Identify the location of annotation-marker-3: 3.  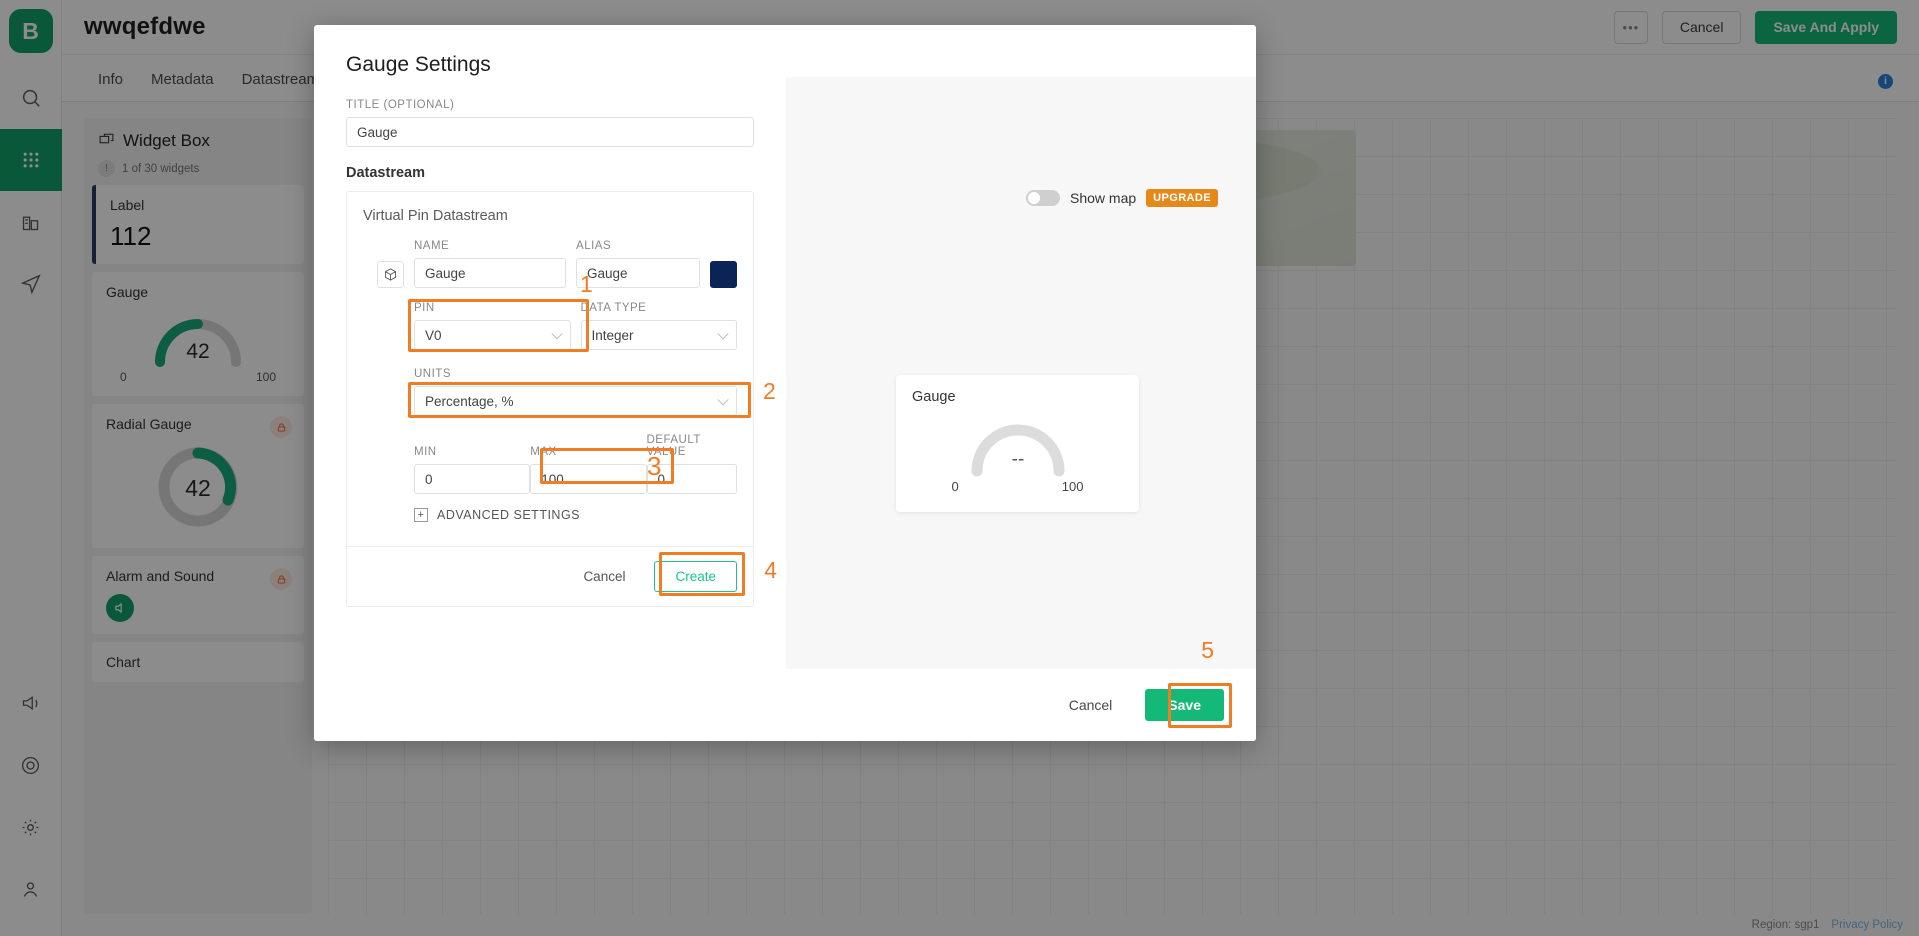
(654, 466).